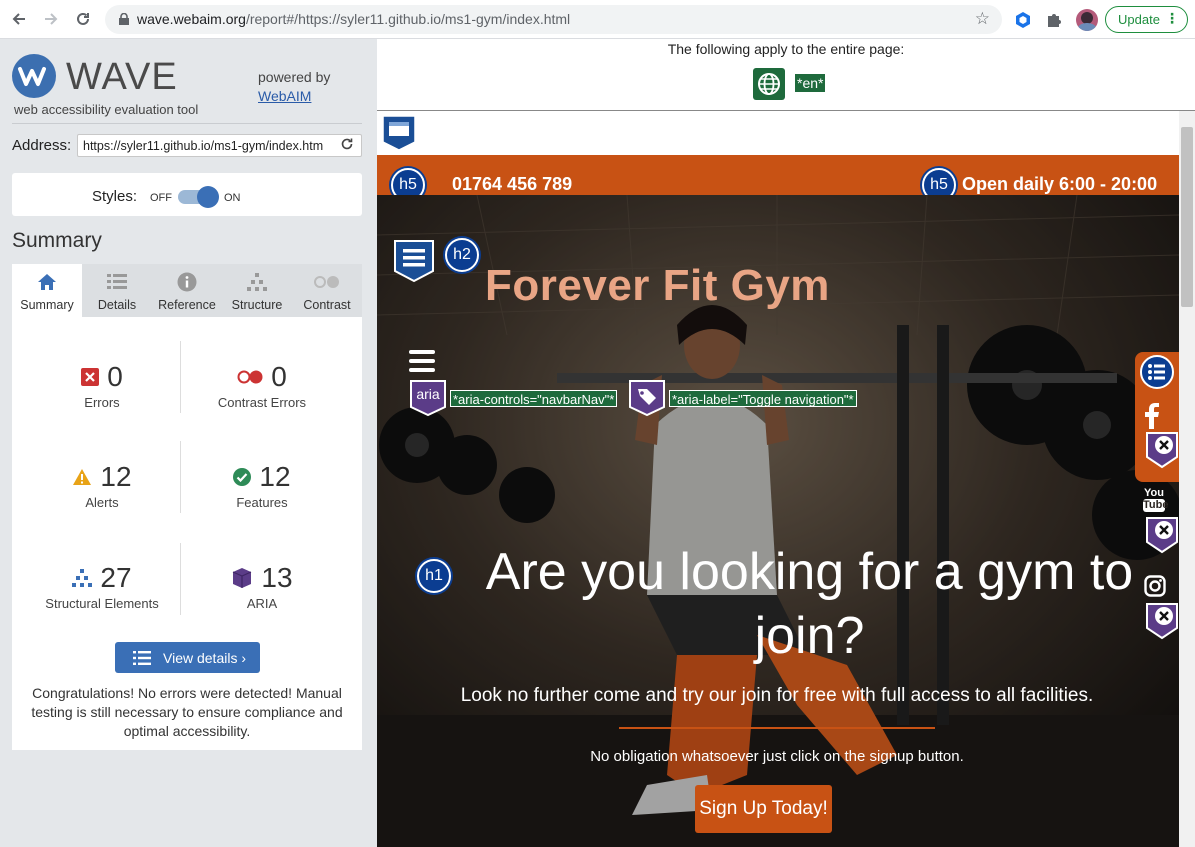 The height and width of the screenshot is (847, 1195). What do you see at coordinates (187, 194) in the screenshot?
I see `styles-toggle-panel: Styles: OFF ON` at bounding box center [187, 194].